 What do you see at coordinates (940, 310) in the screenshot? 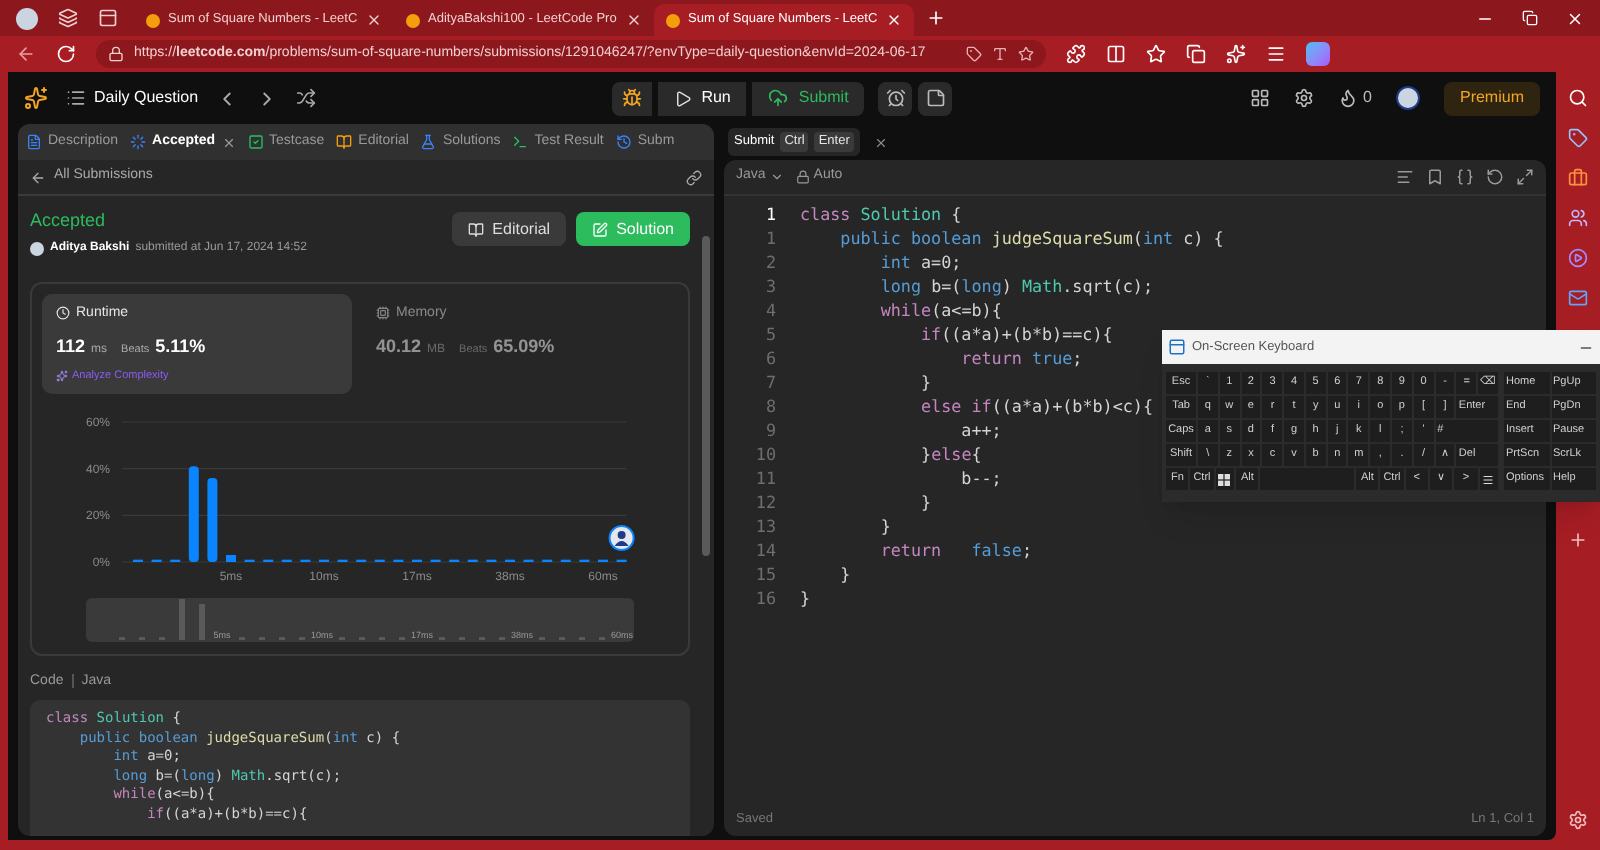
I see `code-line: while(a<=b){` at bounding box center [940, 310].